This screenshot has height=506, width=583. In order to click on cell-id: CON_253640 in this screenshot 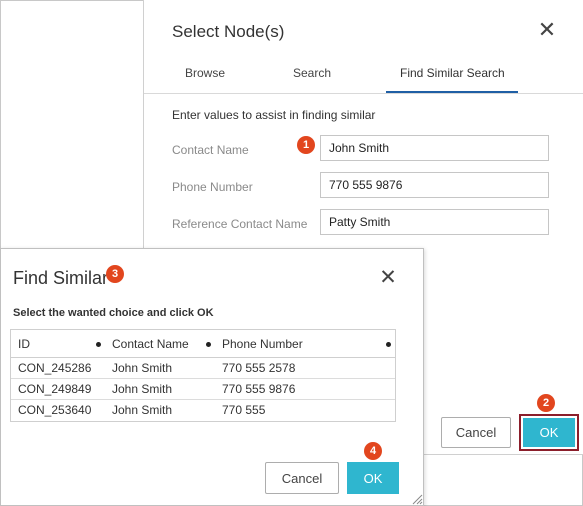, I will do `click(55, 410)`.